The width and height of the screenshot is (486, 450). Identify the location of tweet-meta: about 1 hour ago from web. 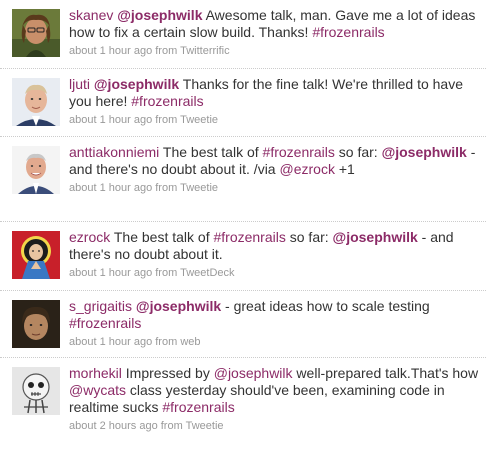
(274, 342).